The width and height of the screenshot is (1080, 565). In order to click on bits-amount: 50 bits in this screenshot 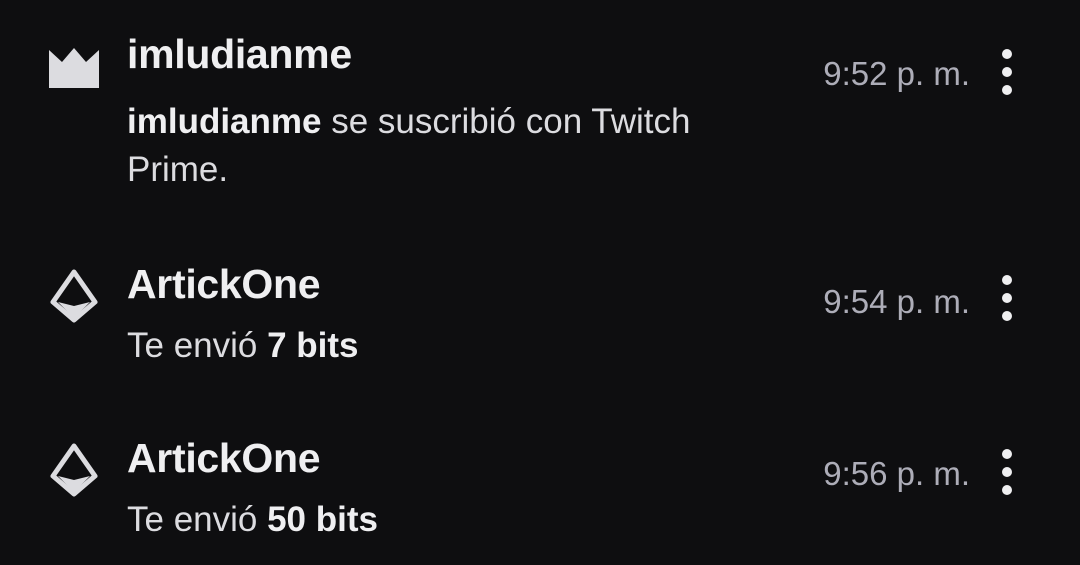, I will do `click(322, 519)`.